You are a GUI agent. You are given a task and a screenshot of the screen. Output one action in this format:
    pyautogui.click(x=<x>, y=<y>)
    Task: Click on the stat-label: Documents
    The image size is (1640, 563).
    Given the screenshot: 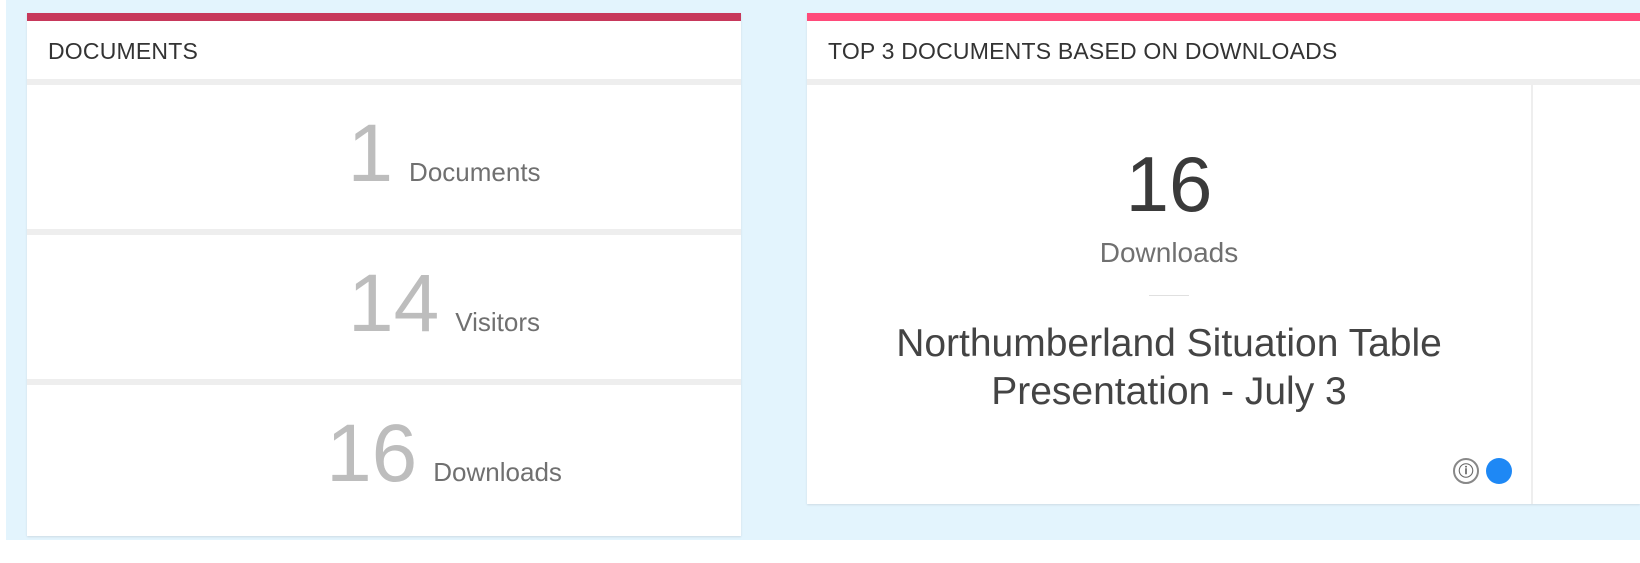 What is the action you would take?
    pyautogui.click(x=475, y=172)
    